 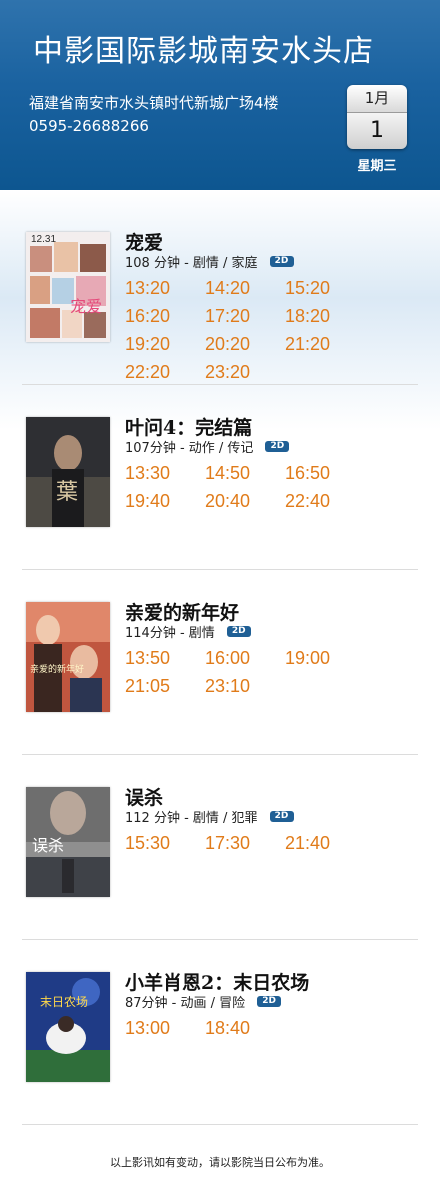 What do you see at coordinates (245, 477) in the screenshot?
I see `showtime: 14:50` at bounding box center [245, 477].